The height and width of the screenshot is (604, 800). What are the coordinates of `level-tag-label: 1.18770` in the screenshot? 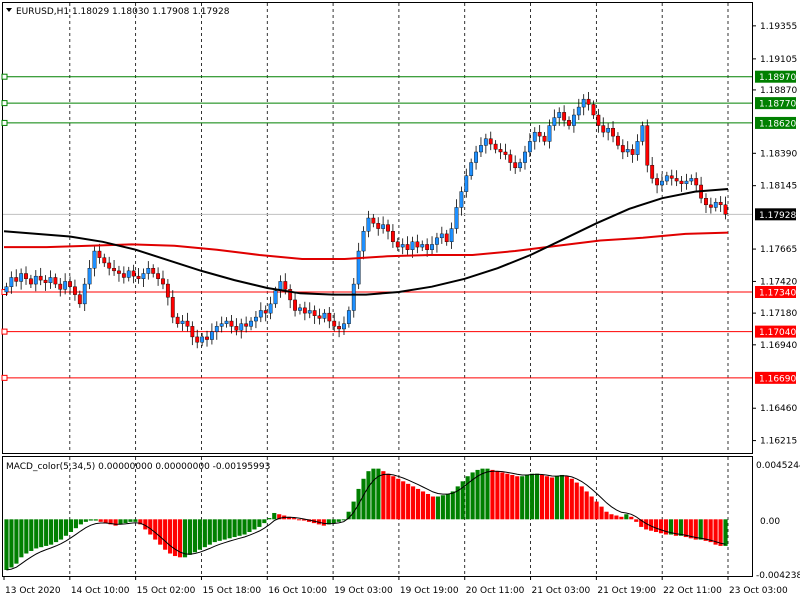 It's located at (777, 105).